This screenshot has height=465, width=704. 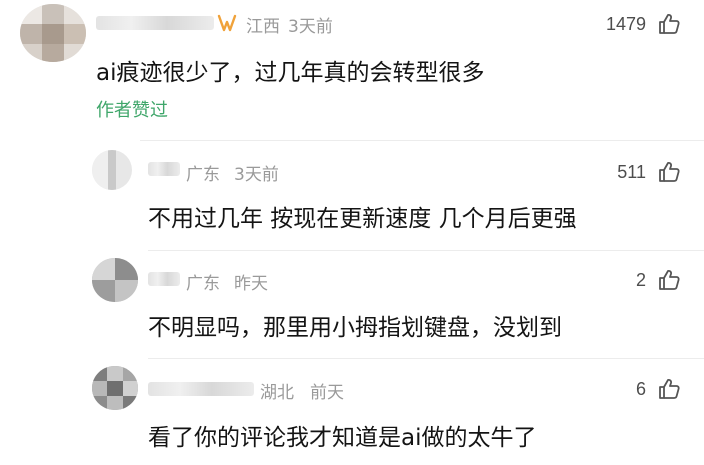 What do you see at coordinates (631, 172) in the screenshot?
I see `like-count: 511` at bounding box center [631, 172].